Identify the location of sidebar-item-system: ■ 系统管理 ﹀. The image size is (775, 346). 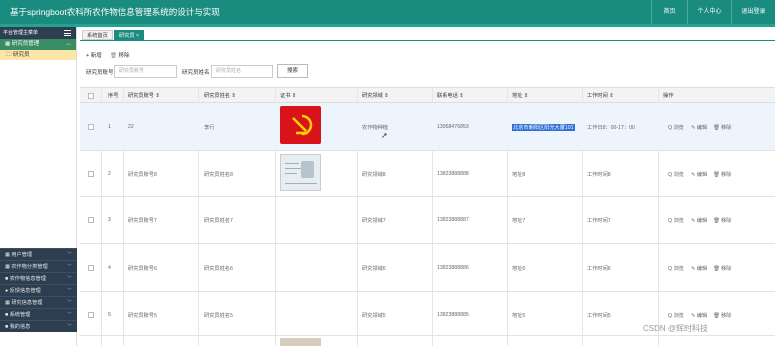
(38, 314).